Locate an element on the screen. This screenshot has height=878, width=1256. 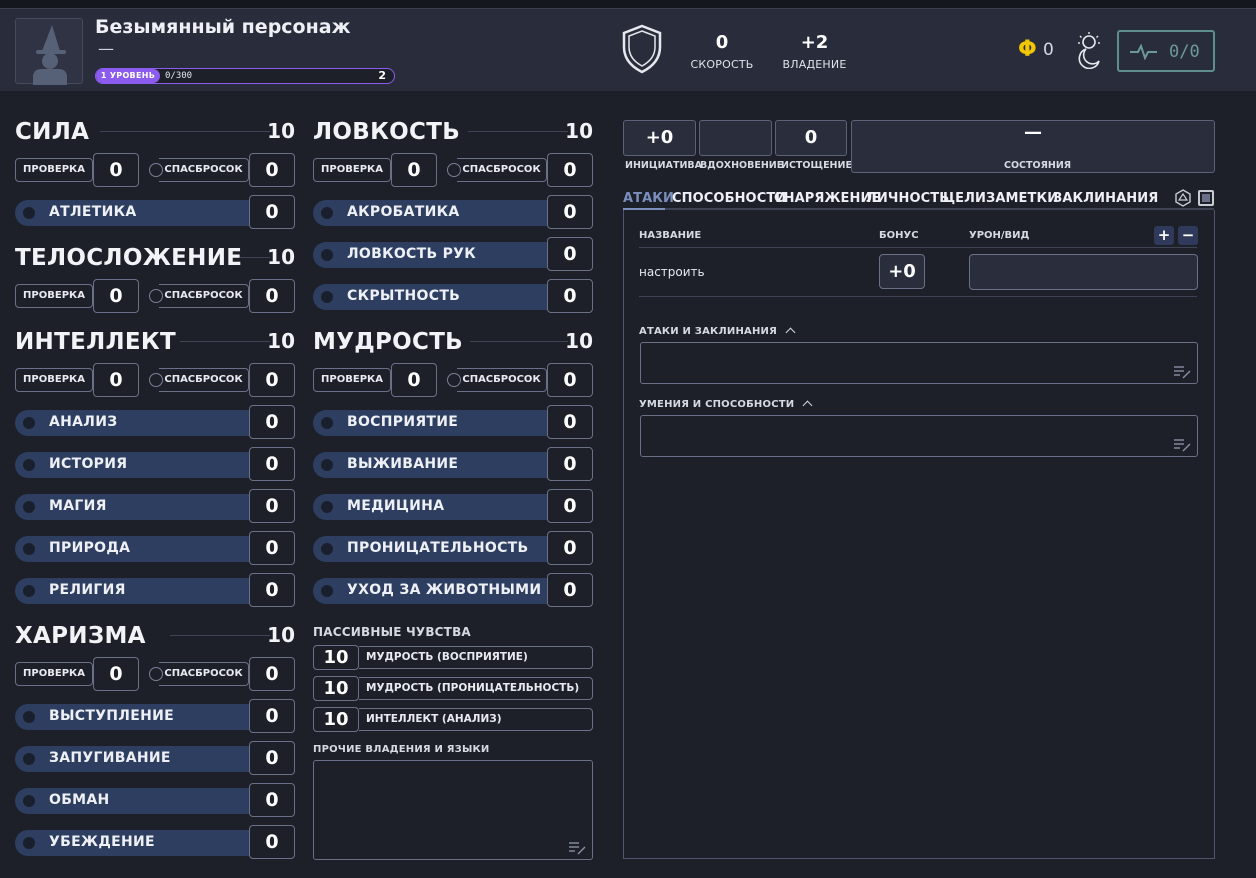
tab-notes: ЗАМЕТКИ is located at coordinates (1022, 198).